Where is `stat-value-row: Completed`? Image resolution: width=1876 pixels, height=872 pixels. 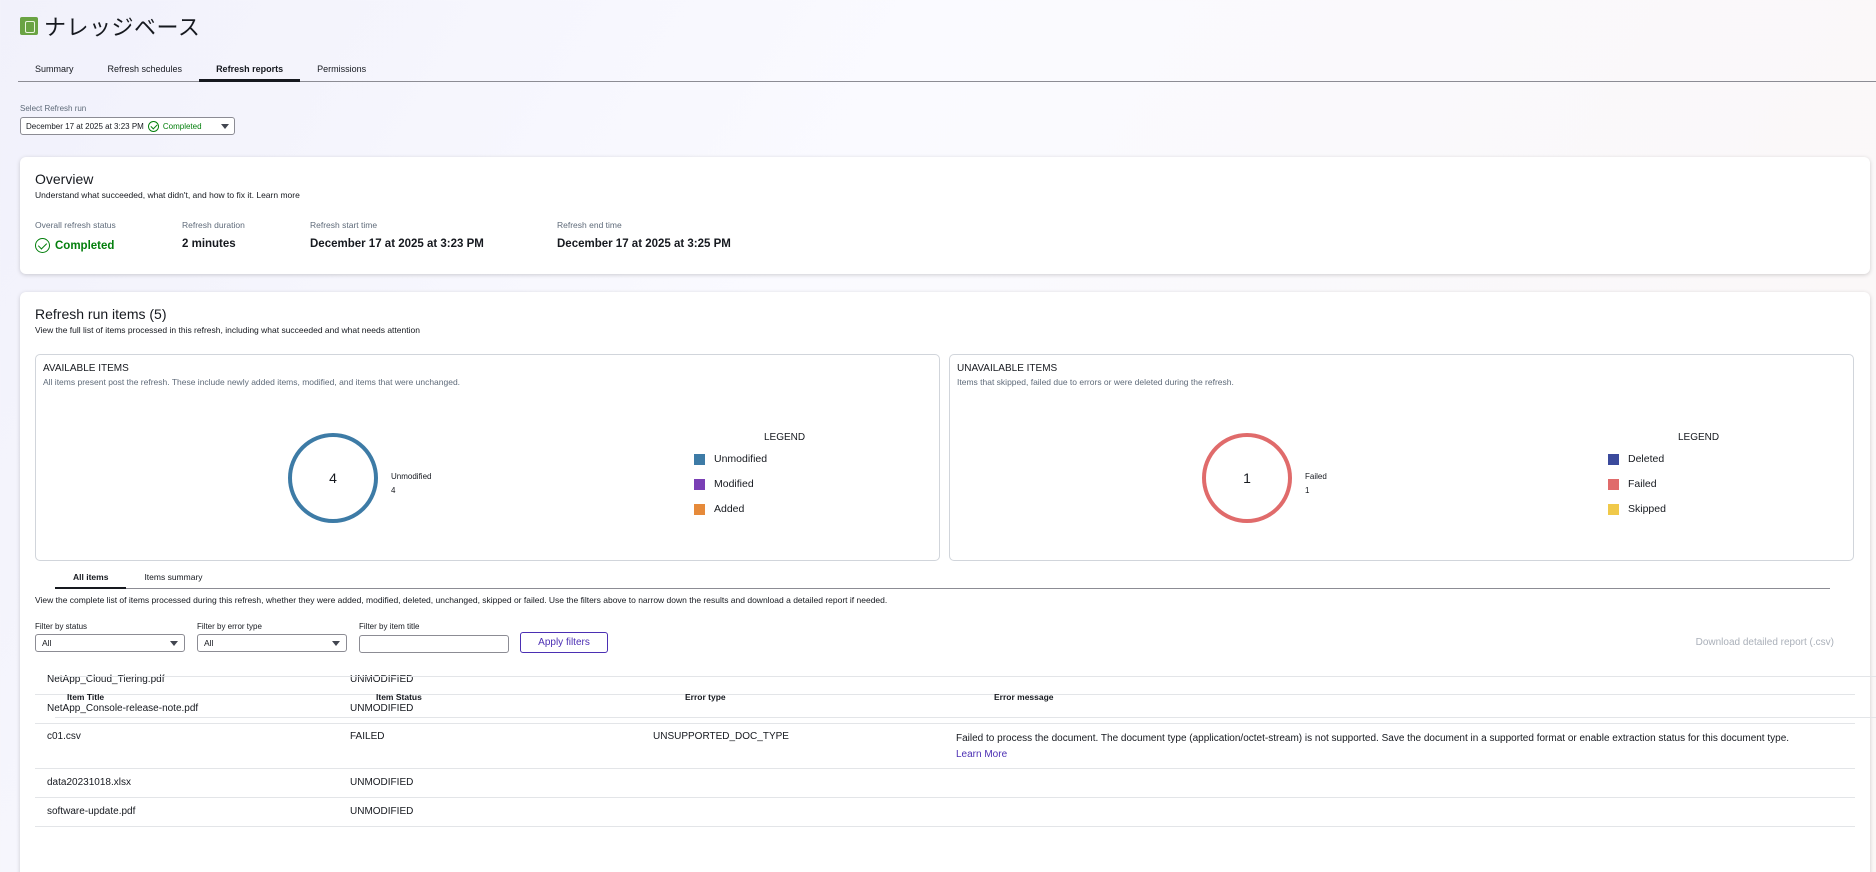 stat-value-row: Completed is located at coordinates (108, 245).